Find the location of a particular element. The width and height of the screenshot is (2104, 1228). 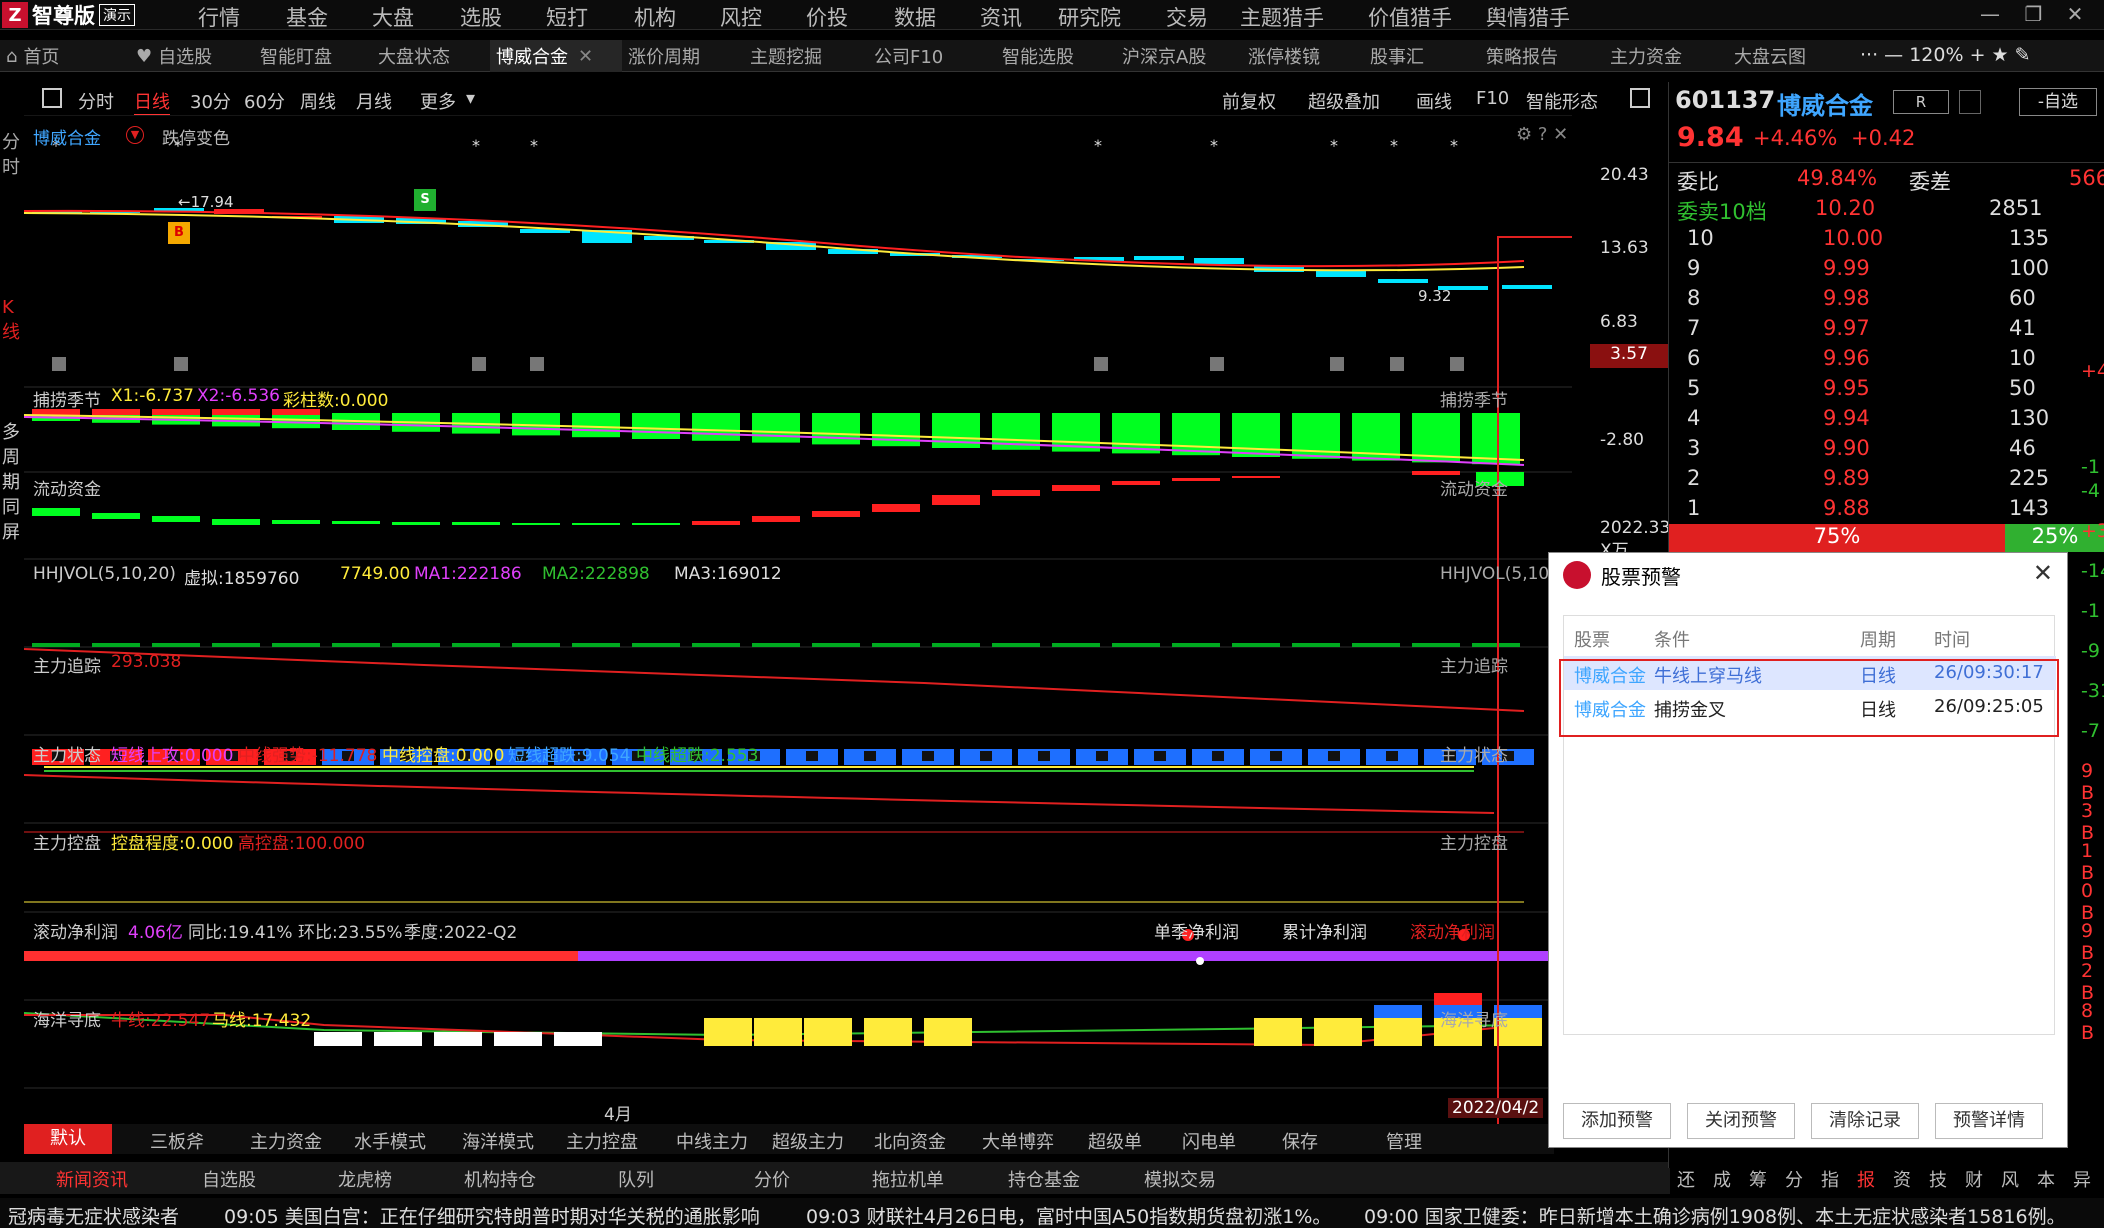

more-dropdown-icon: ▾ is located at coordinates (470, 98).